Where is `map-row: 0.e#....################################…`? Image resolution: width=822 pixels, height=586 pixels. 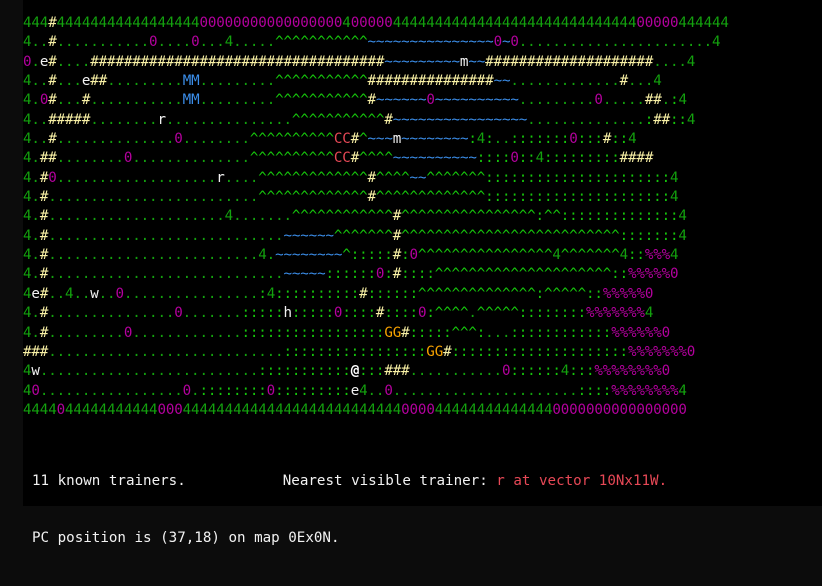 map-row: 0.e#....################################… is located at coordinates (359, 61).